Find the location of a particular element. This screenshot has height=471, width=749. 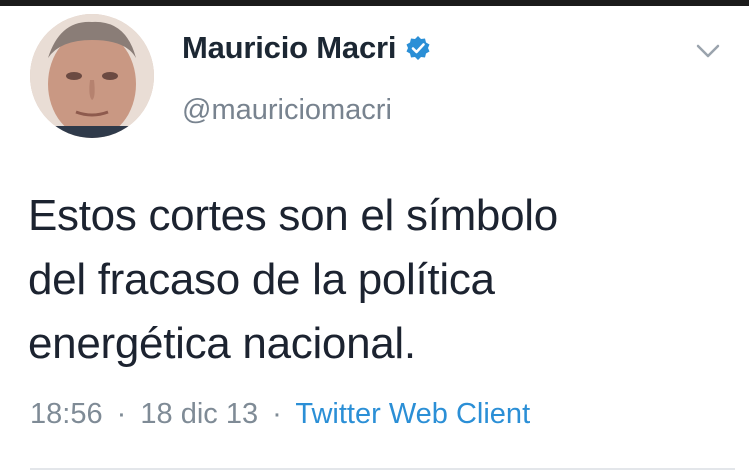

tweet-text-line: Estos cortes son el símbolo is located at coordinates (293, 215).